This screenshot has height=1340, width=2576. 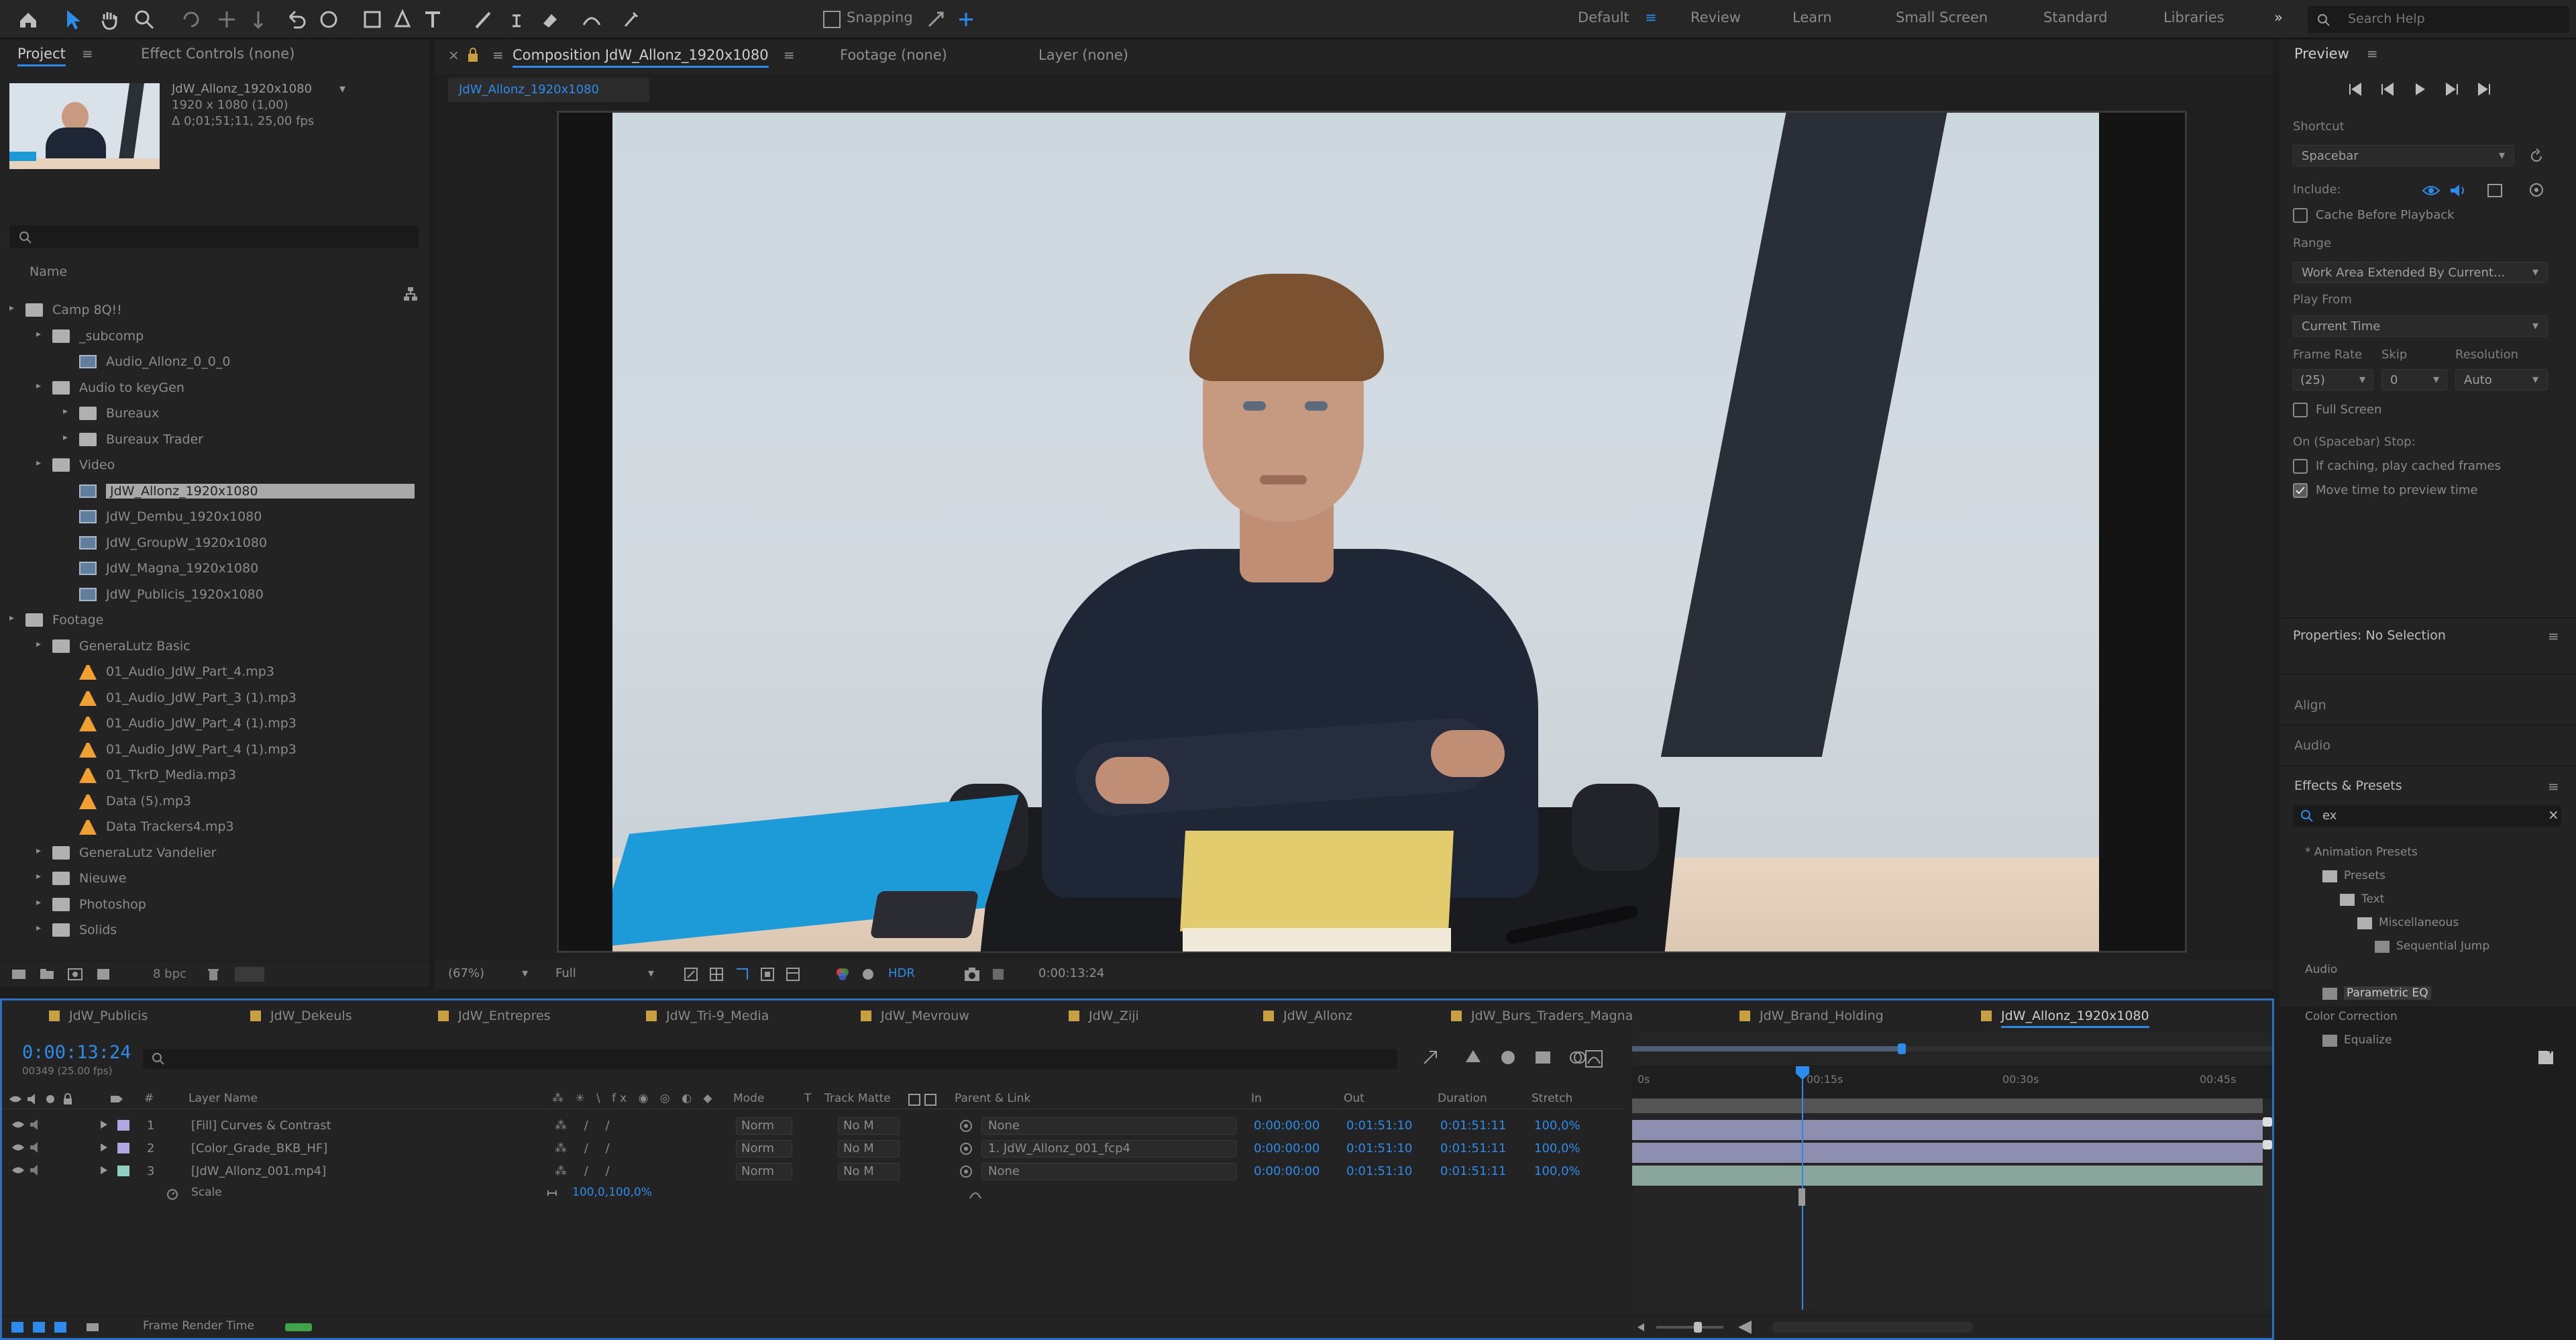 I want to click on keyframe-marker, so click(x=1802, y=1197).